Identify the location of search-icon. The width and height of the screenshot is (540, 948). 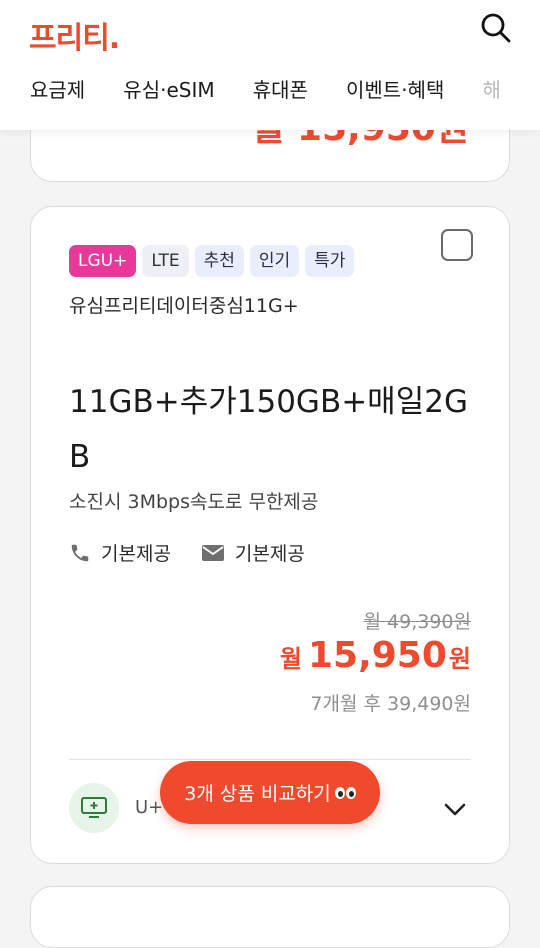
(496, 28).